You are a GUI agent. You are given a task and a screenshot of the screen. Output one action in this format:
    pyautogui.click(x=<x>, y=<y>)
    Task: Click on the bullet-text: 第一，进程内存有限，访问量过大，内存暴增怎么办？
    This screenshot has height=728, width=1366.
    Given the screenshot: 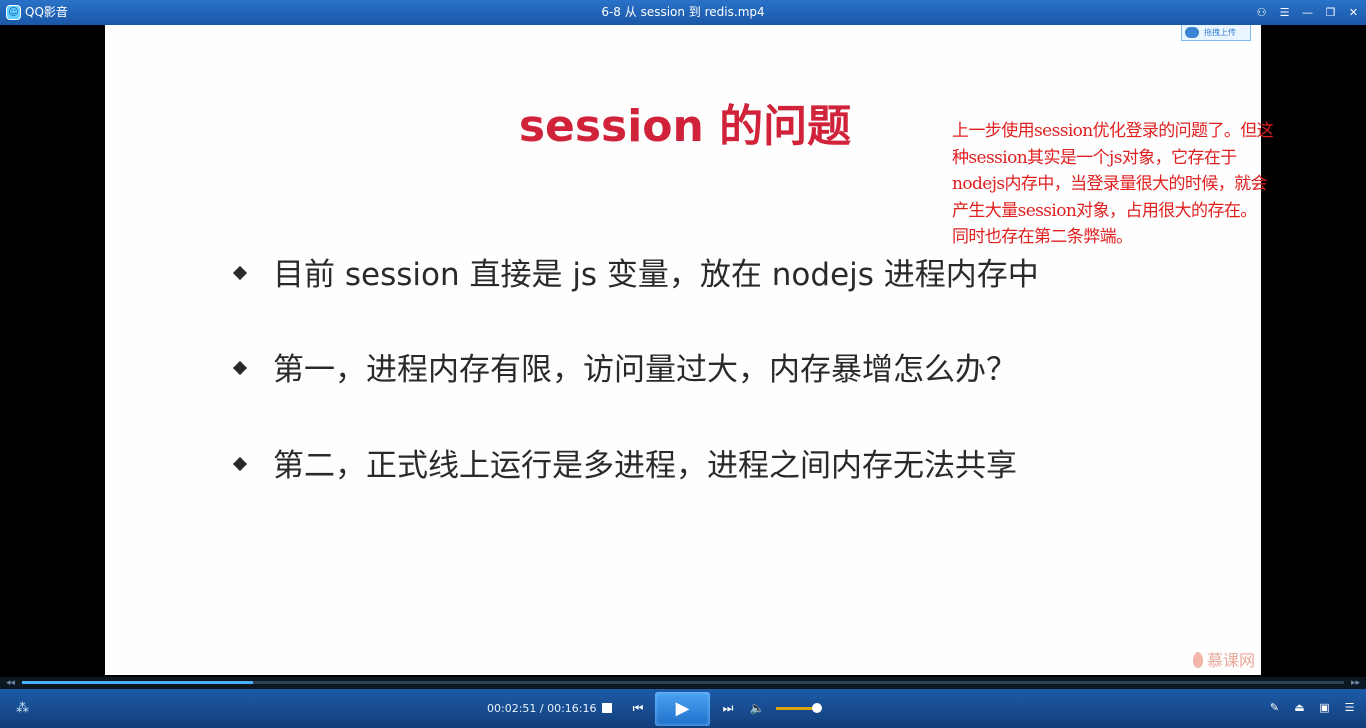 What is the action you would take?
    pyautogui.click(x=645, y=370)
    